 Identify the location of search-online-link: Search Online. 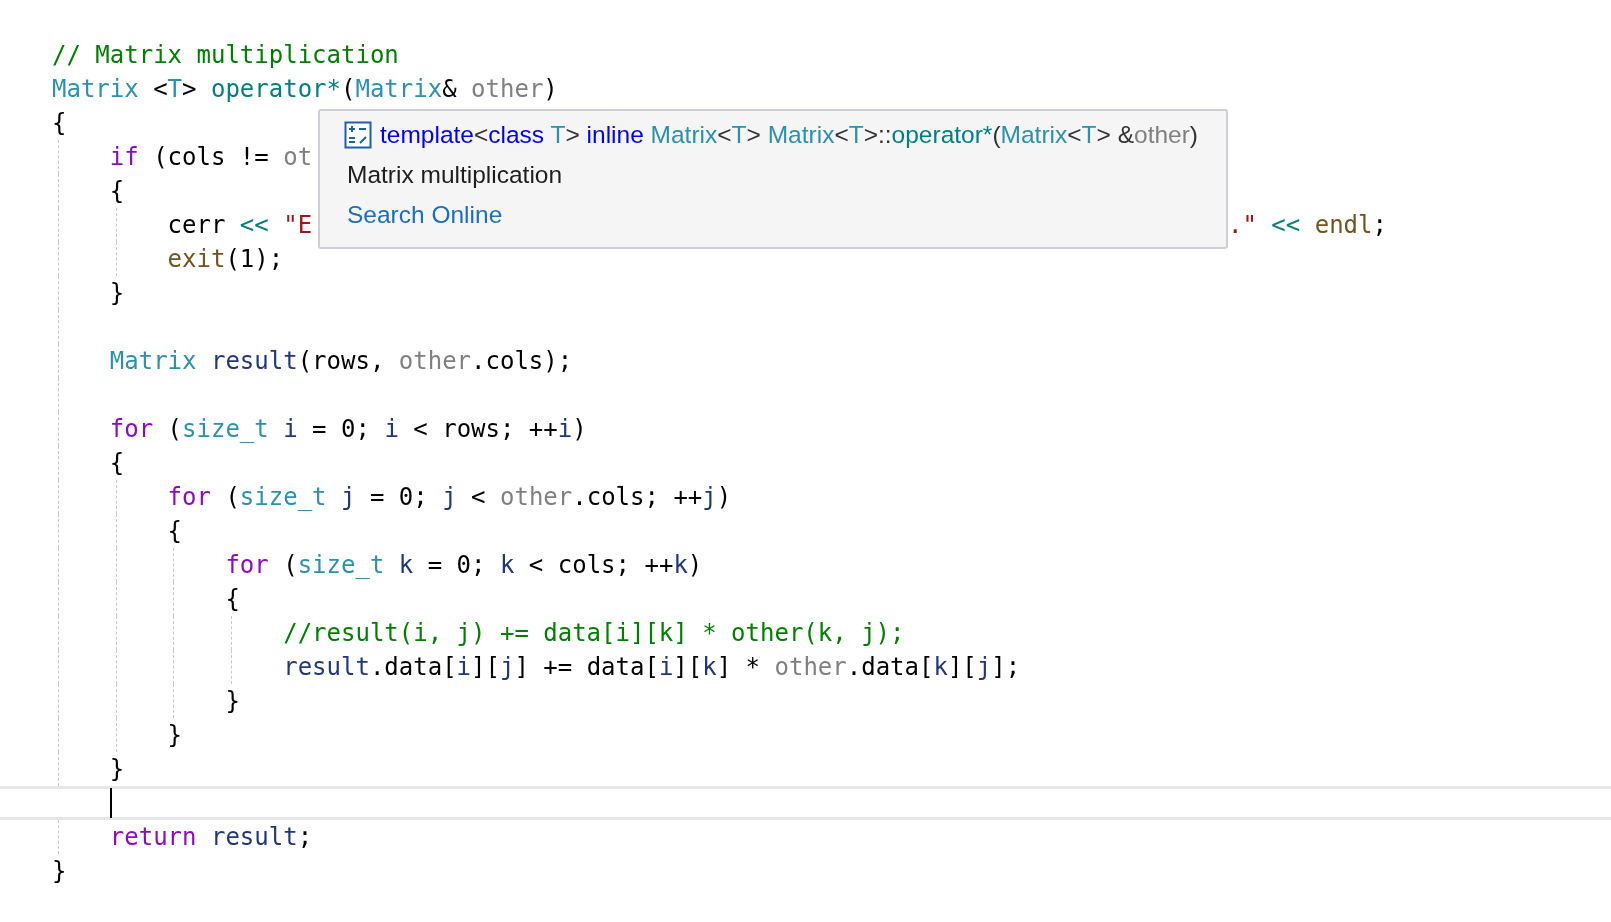
(425, 215).